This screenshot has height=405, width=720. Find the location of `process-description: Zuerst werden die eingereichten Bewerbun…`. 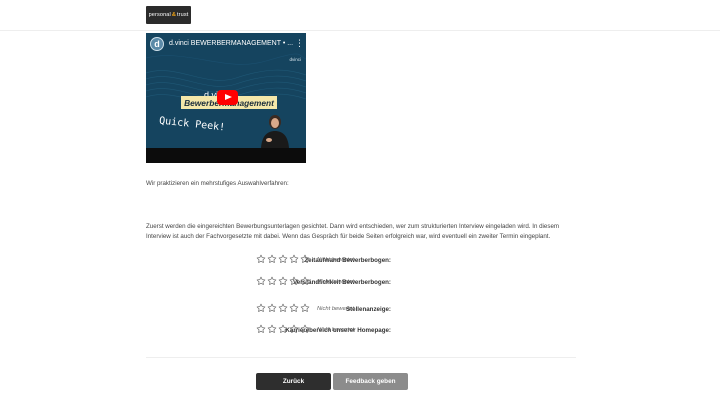

process-description: Zuerst werden die eingereichten Bewerbun… is located at coordinates (353, 231).